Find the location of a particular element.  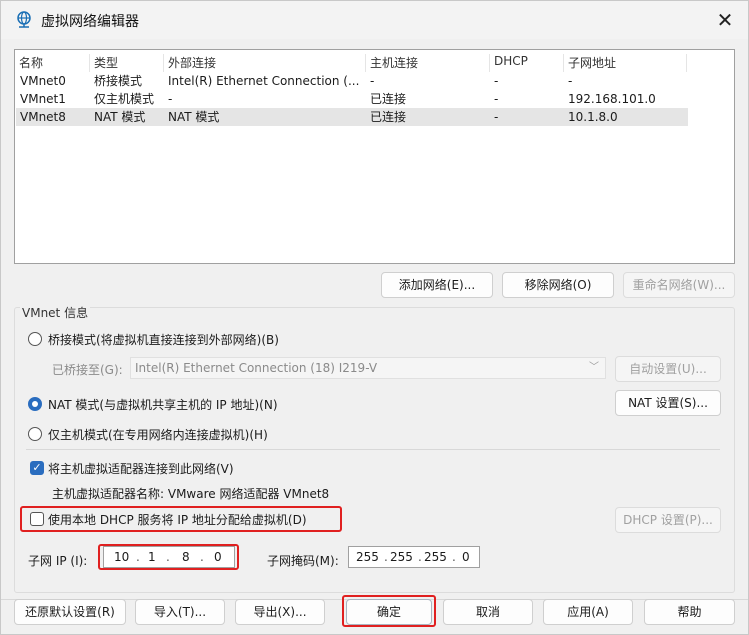

ip-octet-3: 8 is located at coordinates (186, 557).